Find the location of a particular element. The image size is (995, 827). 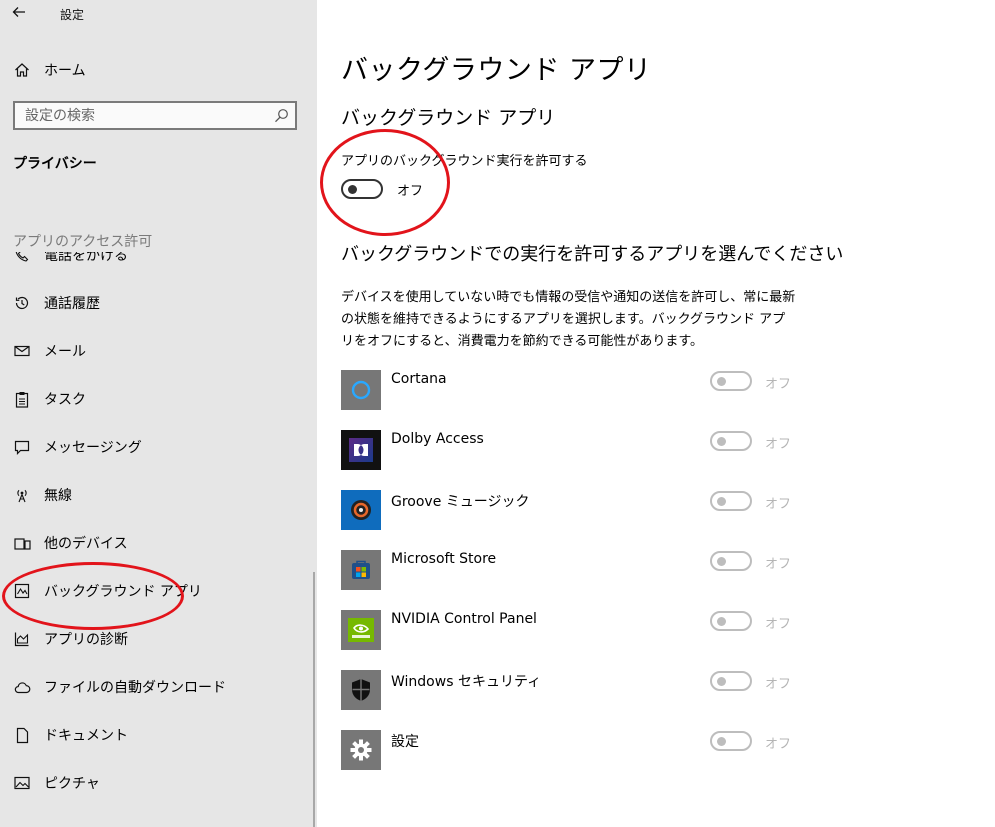

app-row-microsoft-store: Microsoft Store オフ is located at coordinates (571, 570).